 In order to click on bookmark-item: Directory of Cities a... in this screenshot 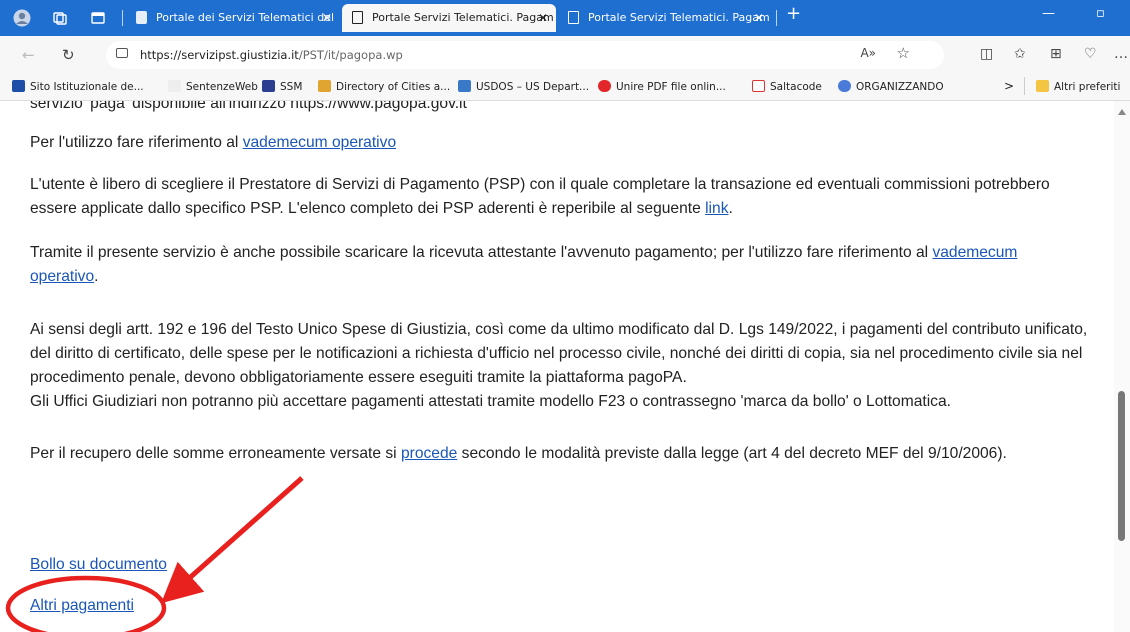, I will do `click(384, 86)`.